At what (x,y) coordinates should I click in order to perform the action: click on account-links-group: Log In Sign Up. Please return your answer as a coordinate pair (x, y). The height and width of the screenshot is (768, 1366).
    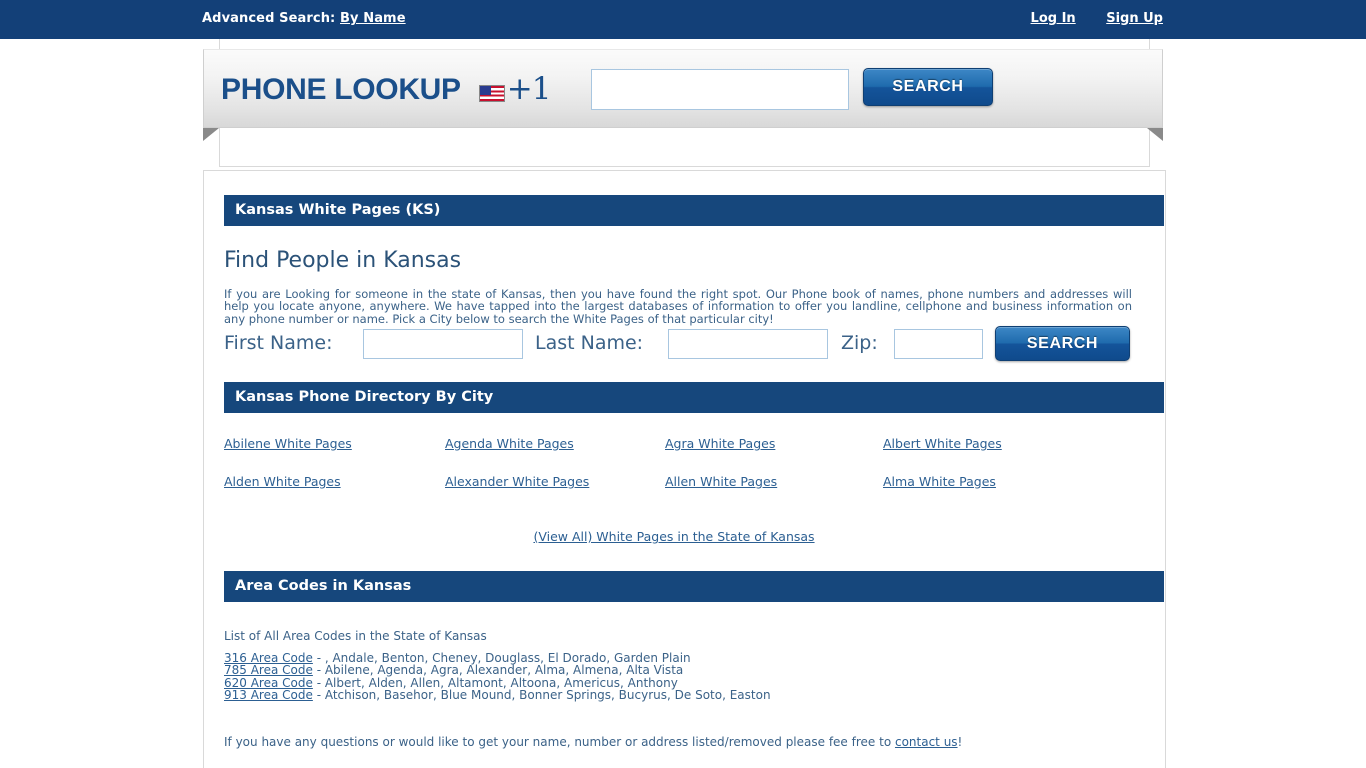
    Looking at the image, I should click on (1084, 18).